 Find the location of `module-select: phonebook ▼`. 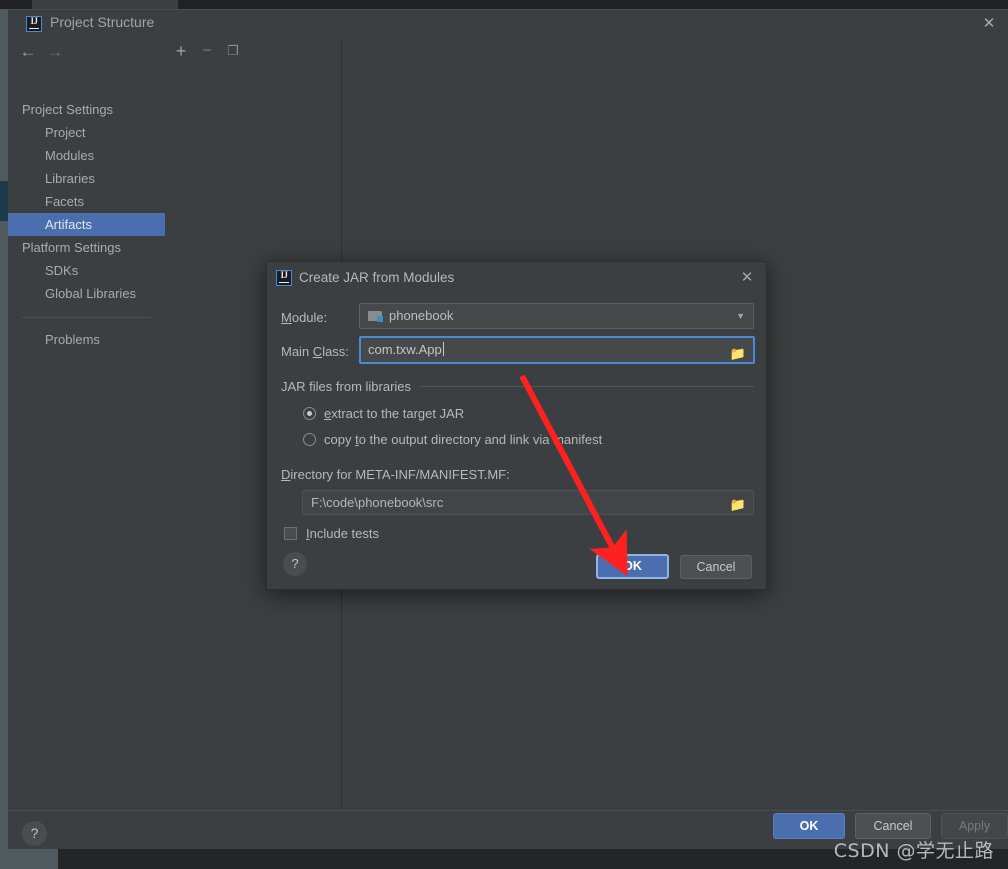

module-select: phonebook ▼ is located at coordinates (556, 316).